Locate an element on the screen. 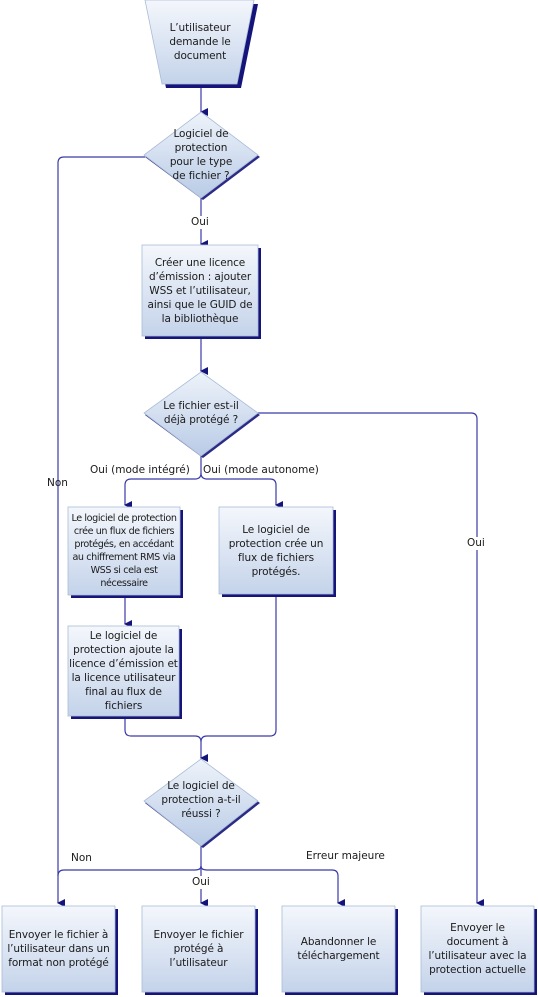  edge-protected-standalone is located at coordinates (241, 490).